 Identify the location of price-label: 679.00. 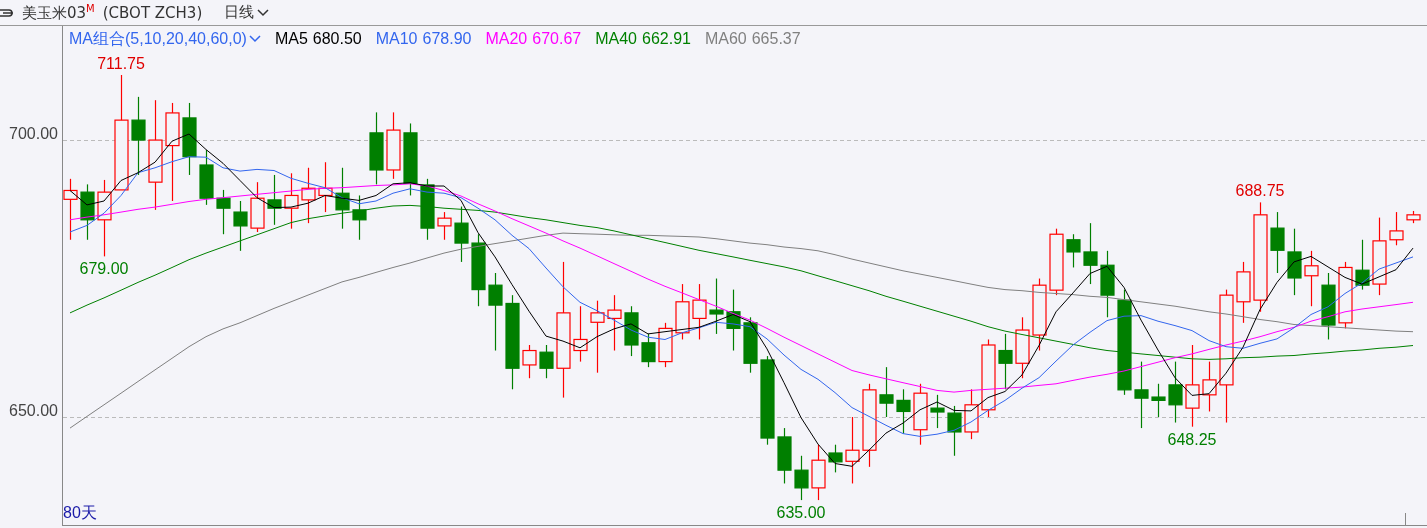
(104, 269).